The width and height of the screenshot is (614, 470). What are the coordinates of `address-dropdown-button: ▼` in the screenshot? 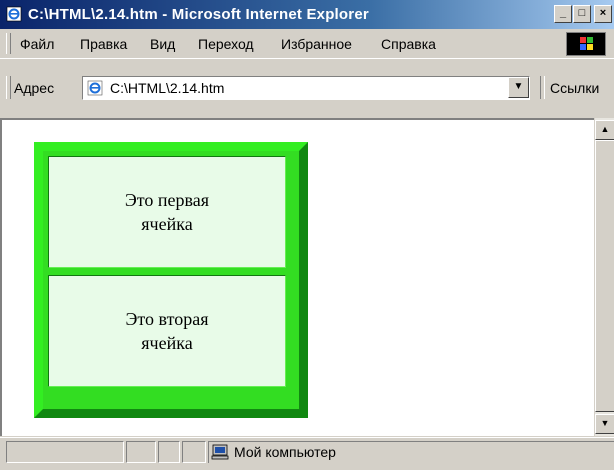 It's located at (518, 87).